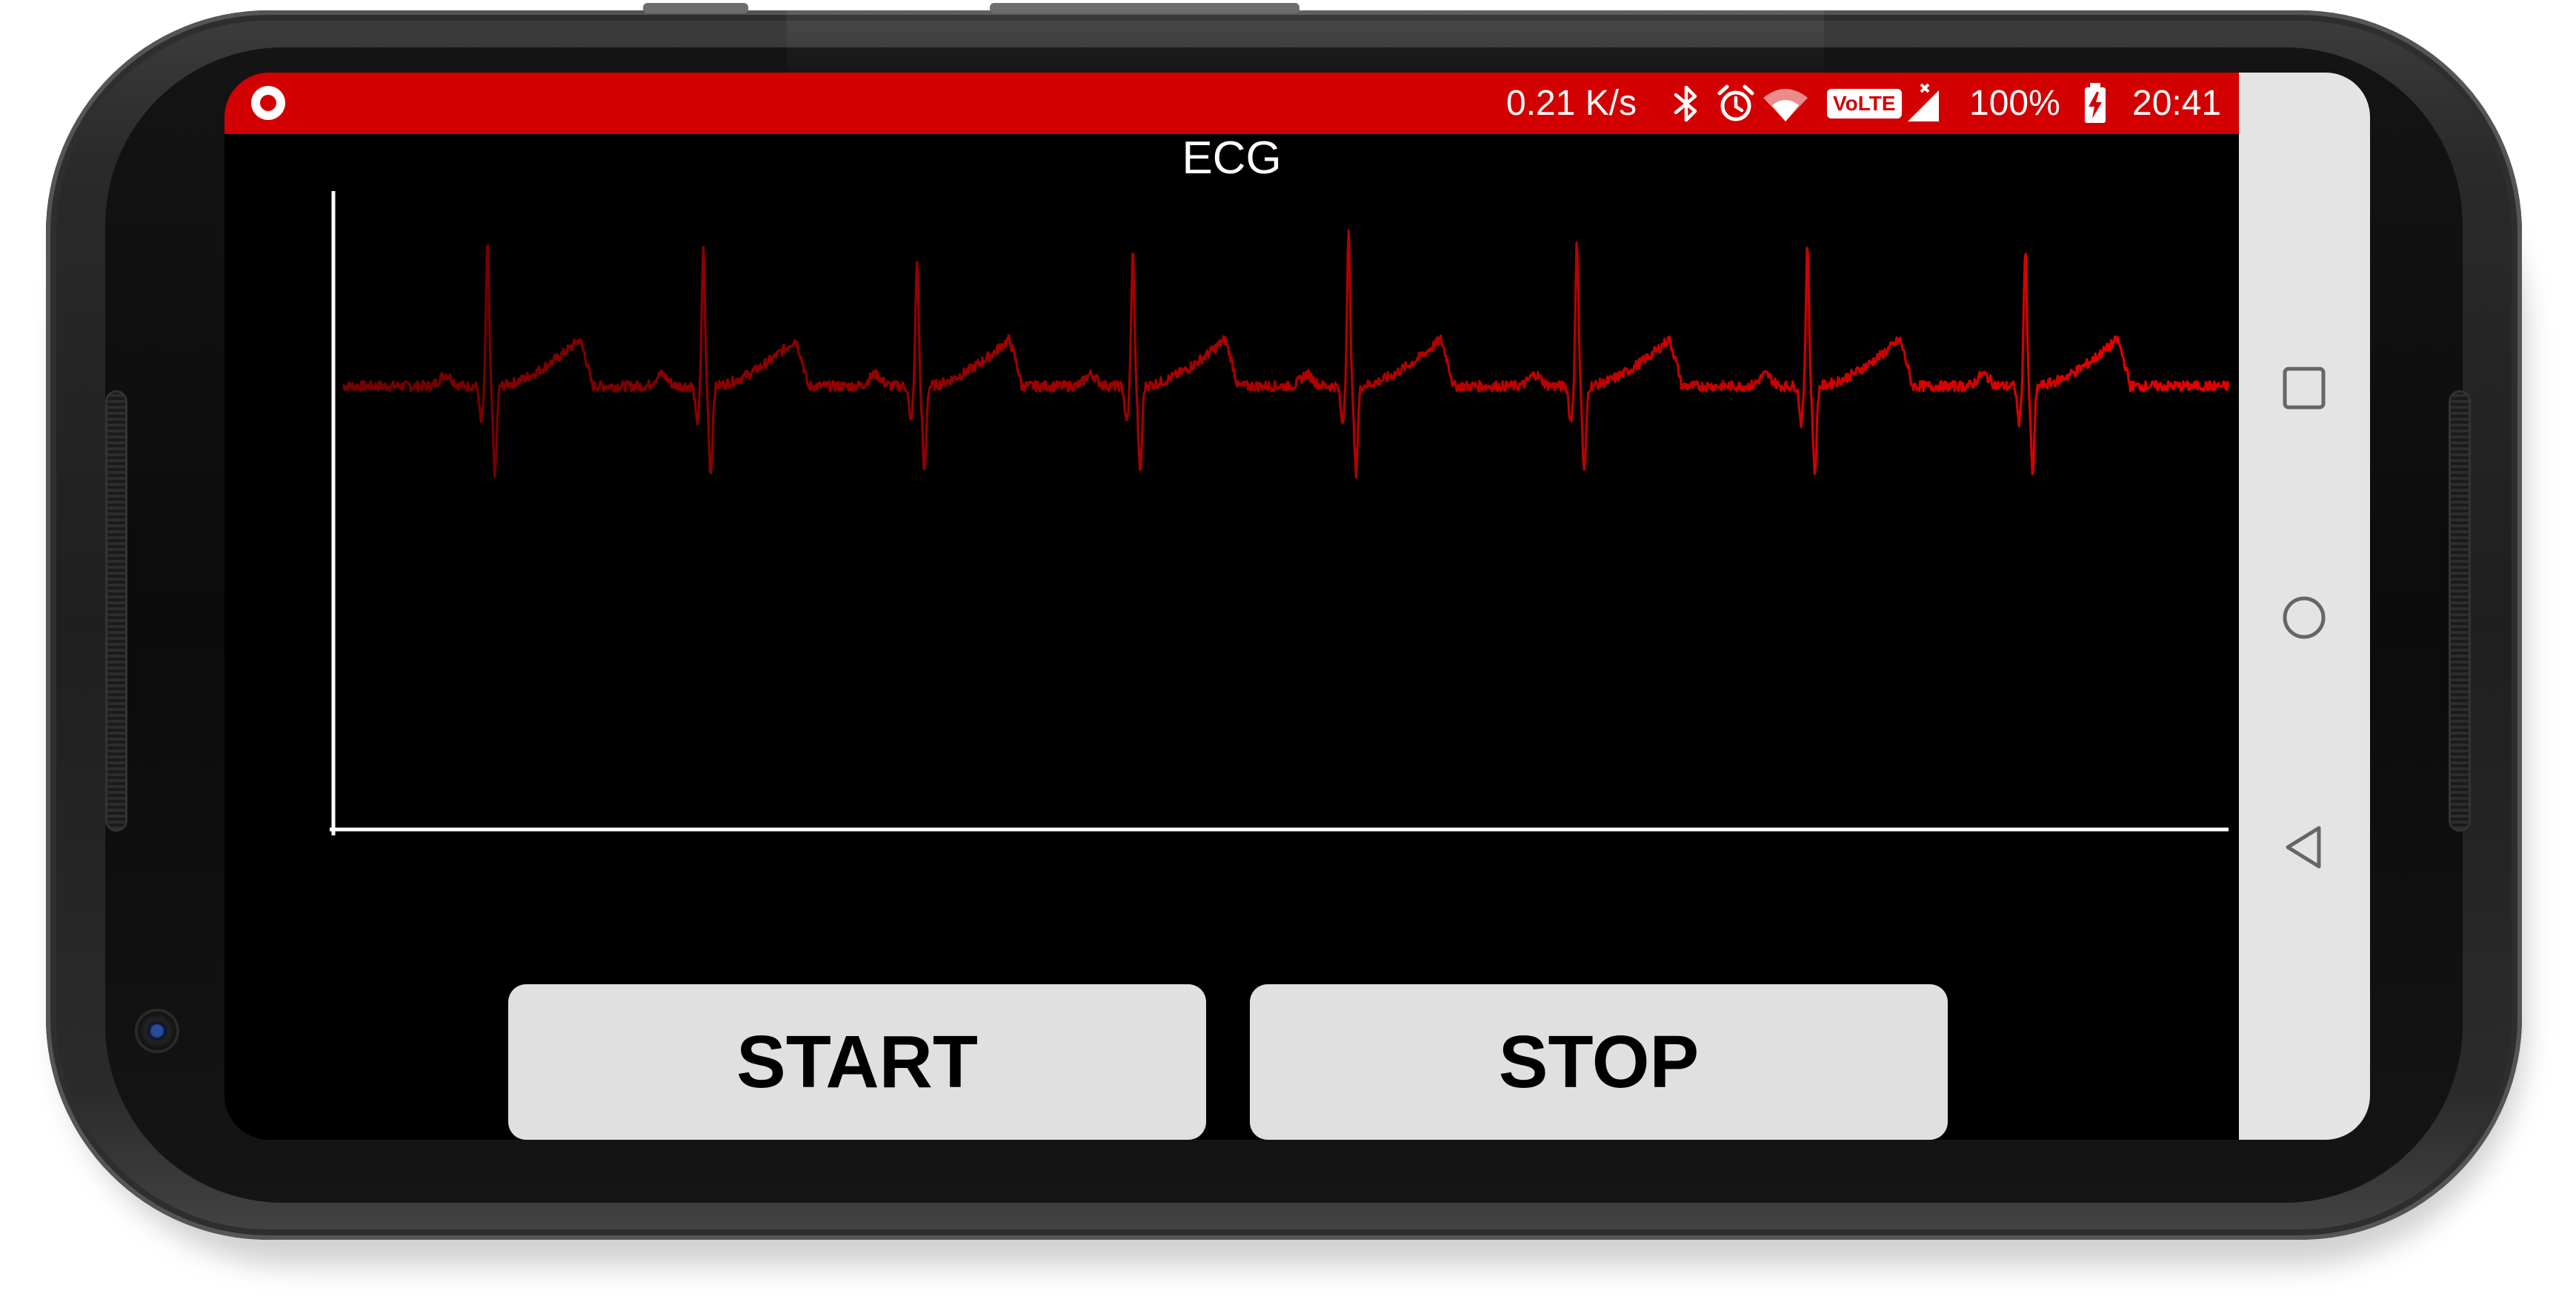 The image size is (2576, 1299). I want to click on navigation-bar, so click(2304, 606).